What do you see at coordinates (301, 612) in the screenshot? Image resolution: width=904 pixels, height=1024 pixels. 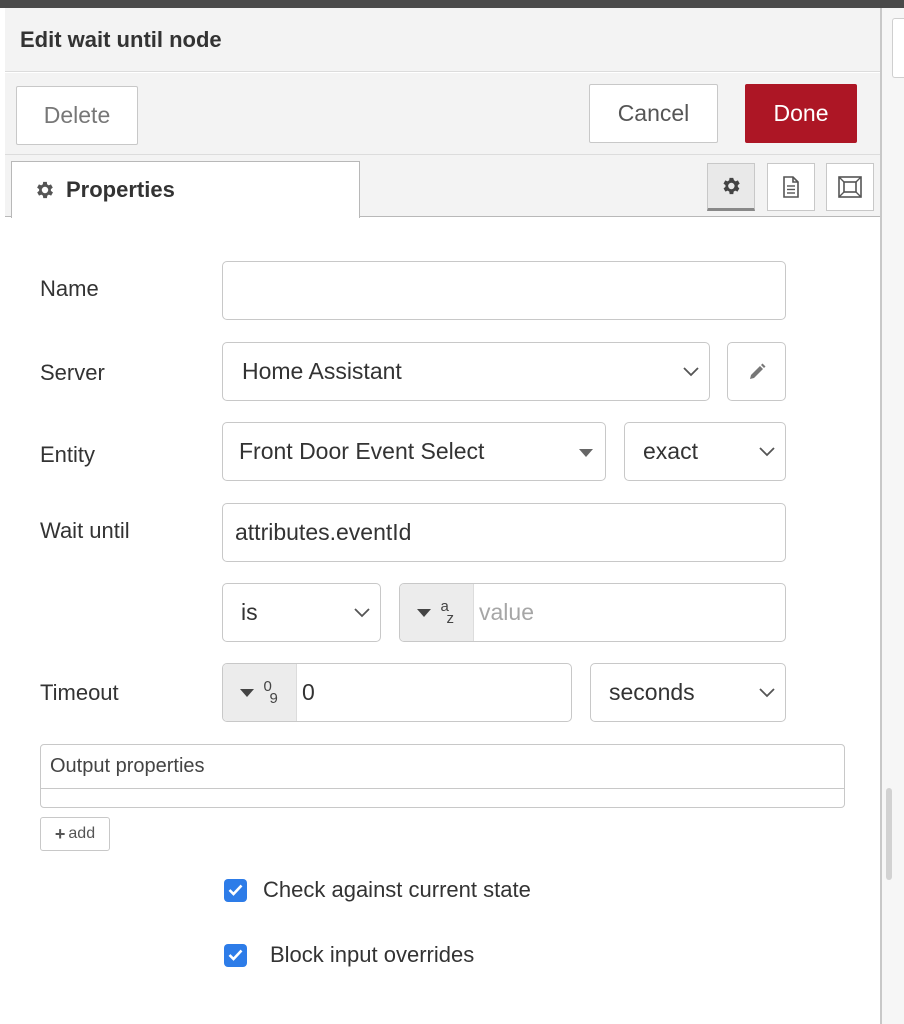 I see `comparator-select: is` at bounding box center [301, 612].